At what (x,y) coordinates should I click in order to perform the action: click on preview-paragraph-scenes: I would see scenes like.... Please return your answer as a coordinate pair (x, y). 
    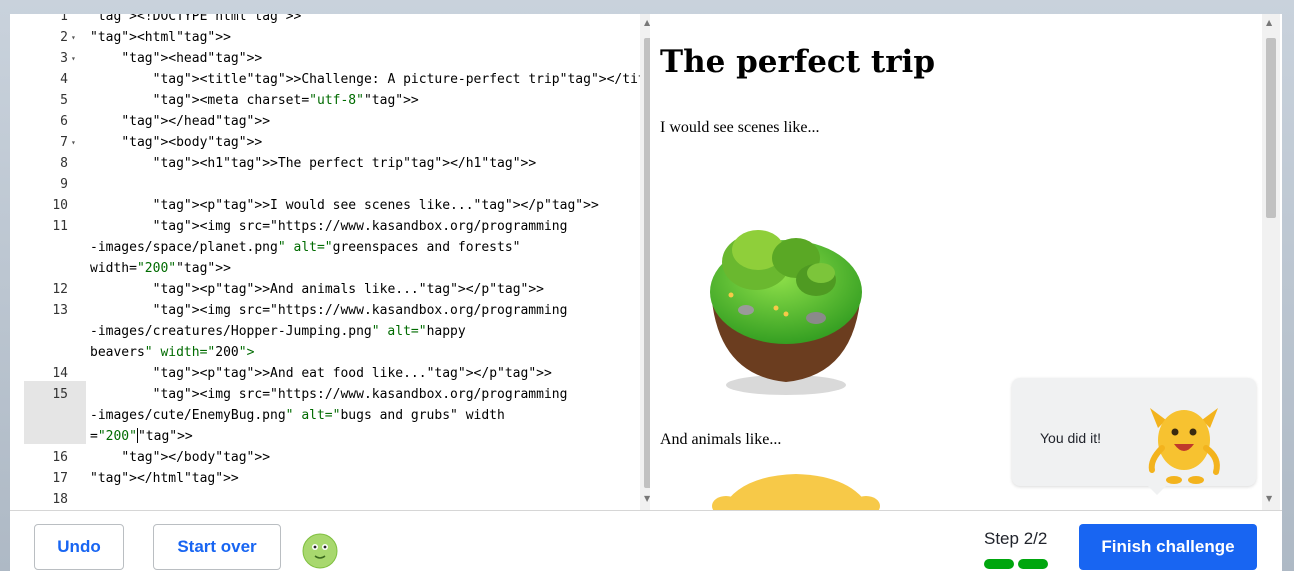
    Looking at the image, I should click on (740, 127).